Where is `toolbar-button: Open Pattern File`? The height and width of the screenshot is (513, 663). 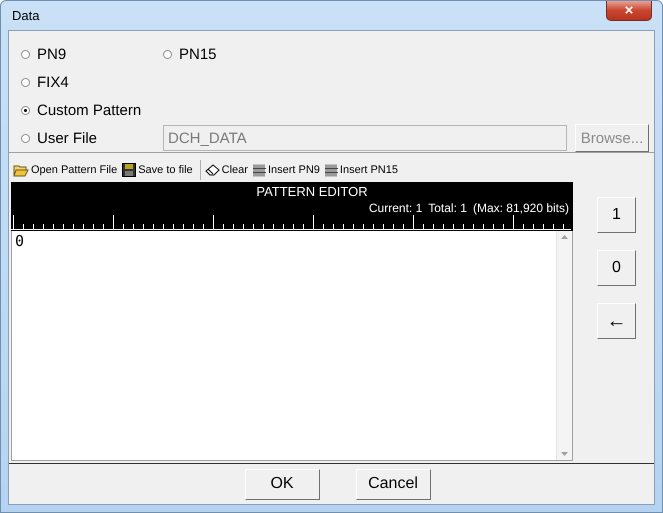
toolbar-button: Open Pattern File is located at coordinates (67, 170).